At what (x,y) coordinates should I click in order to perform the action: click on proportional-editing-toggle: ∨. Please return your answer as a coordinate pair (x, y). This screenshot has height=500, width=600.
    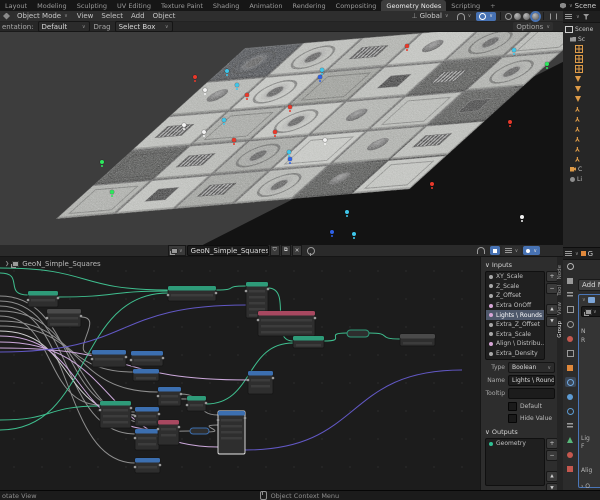
    Looking at the image, I should click on (486, 16).